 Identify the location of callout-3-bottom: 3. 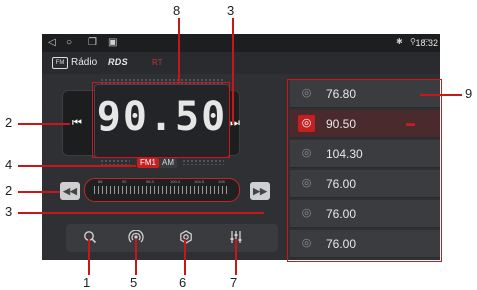
(9, 211).